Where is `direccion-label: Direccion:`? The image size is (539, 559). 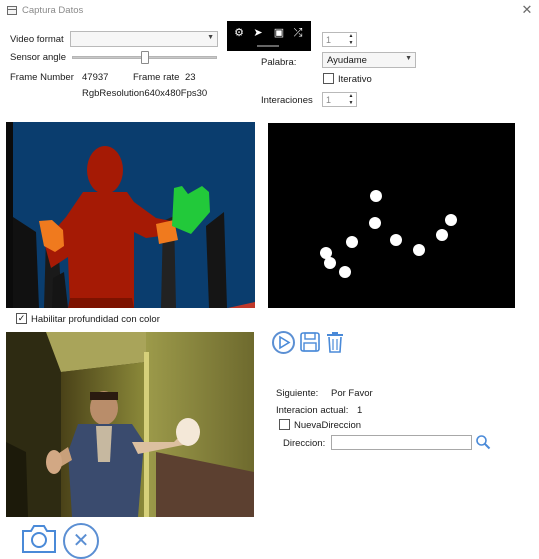 direccion-label: Direccion: is located at coordinates (304, 443).